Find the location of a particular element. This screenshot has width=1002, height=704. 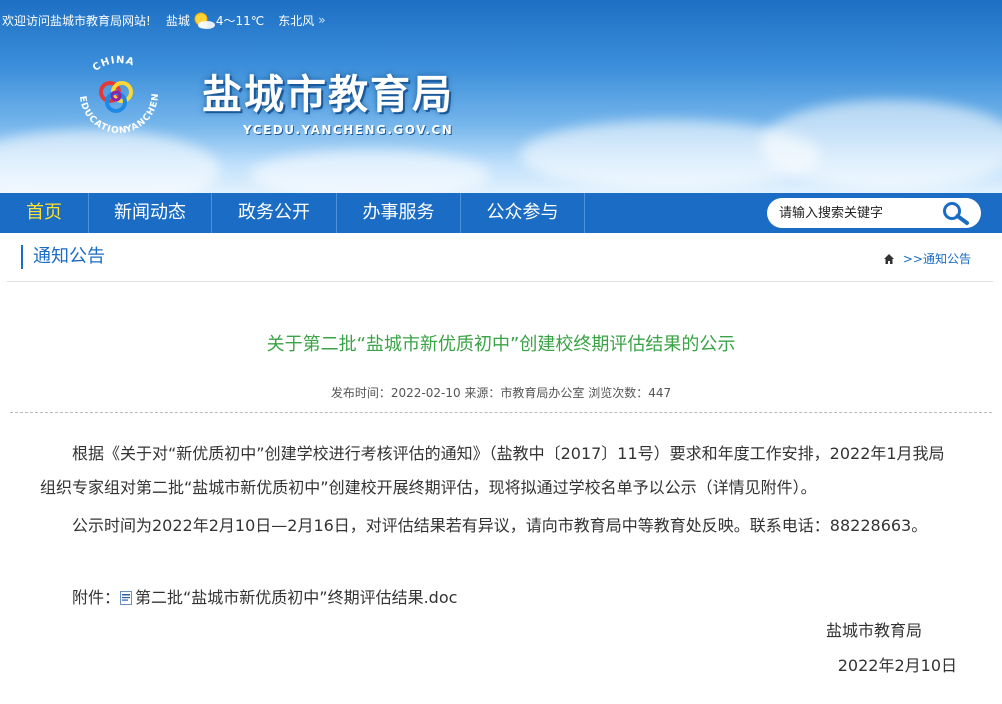

sun-cloud-icon is located at coordinates (203, 20).